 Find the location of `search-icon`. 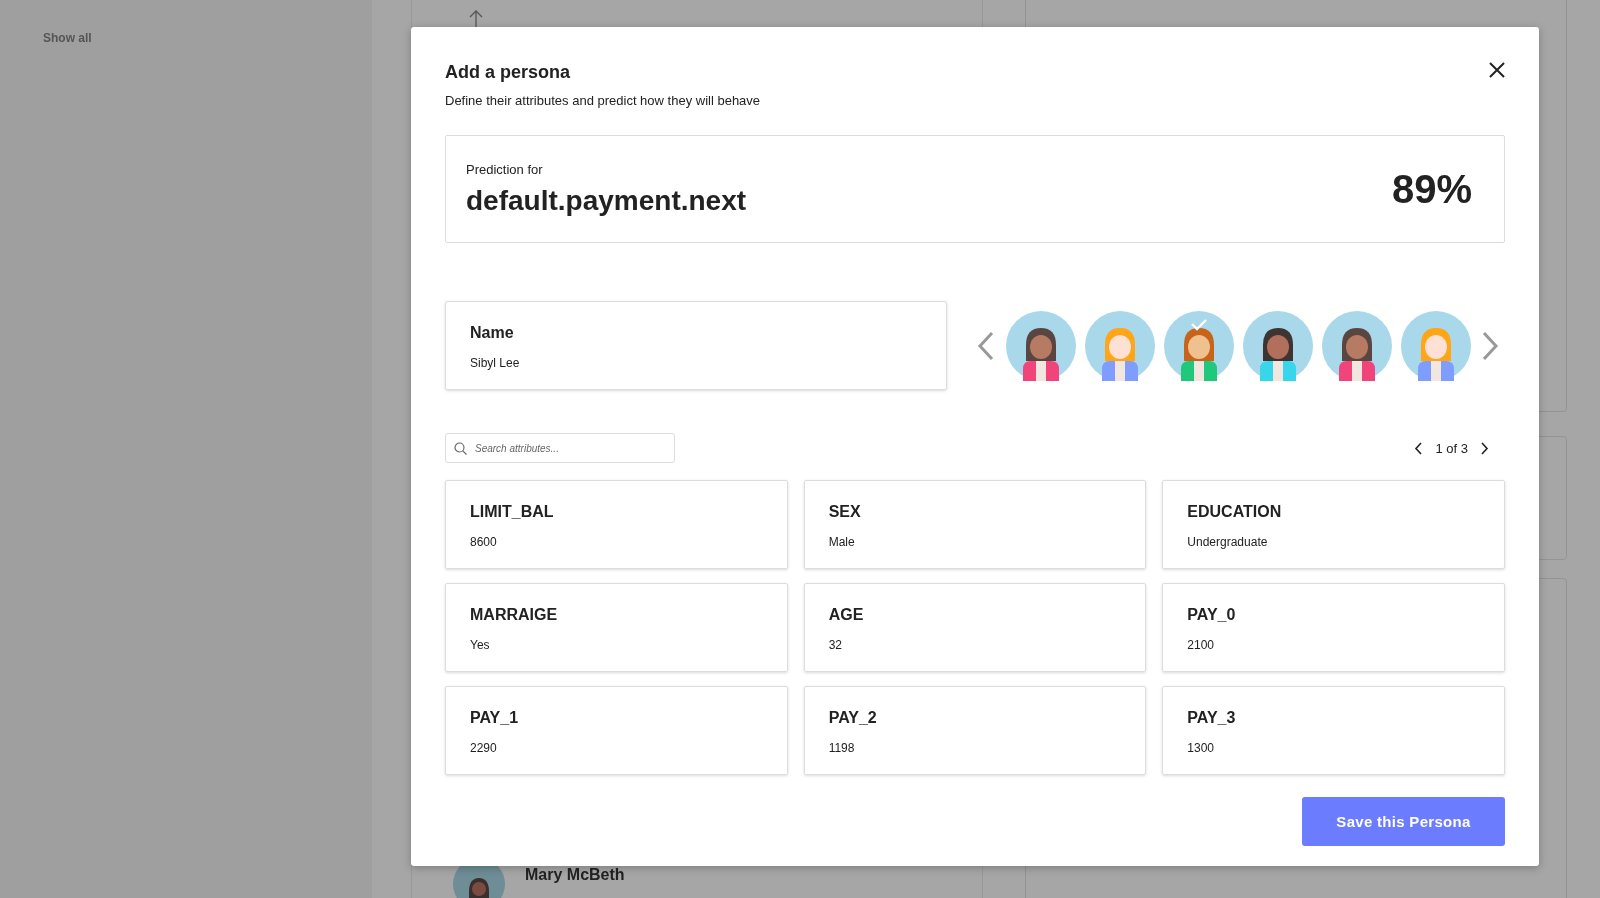

search-icon is located at coordinates (460, 448).